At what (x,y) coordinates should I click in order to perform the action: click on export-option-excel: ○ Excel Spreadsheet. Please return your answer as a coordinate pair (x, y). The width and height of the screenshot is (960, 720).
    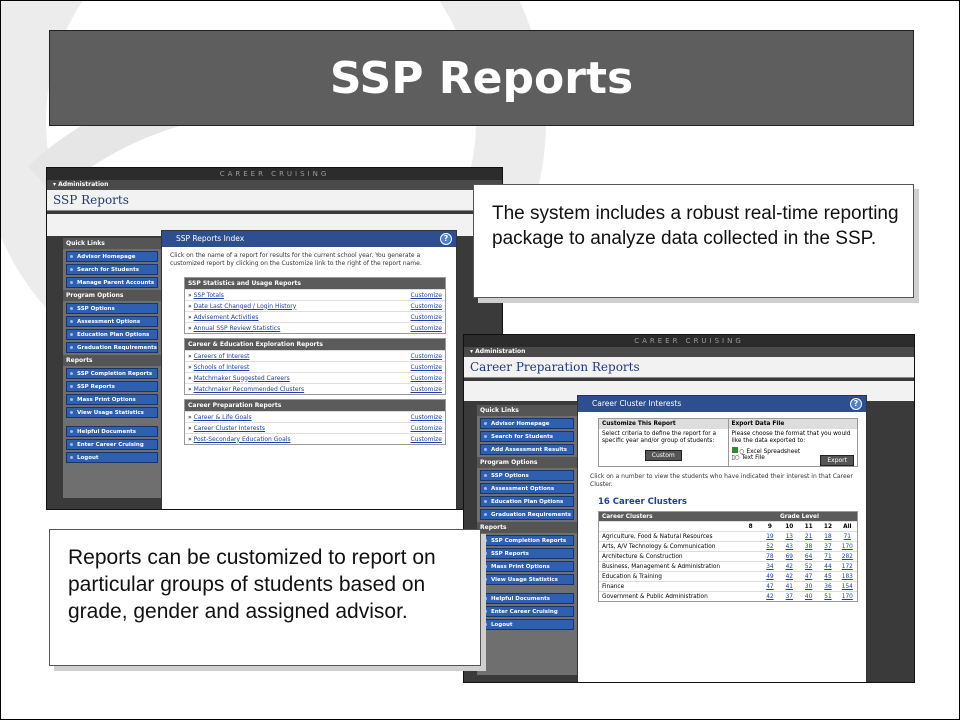
    Looking at the image, I should click on (793, 451).